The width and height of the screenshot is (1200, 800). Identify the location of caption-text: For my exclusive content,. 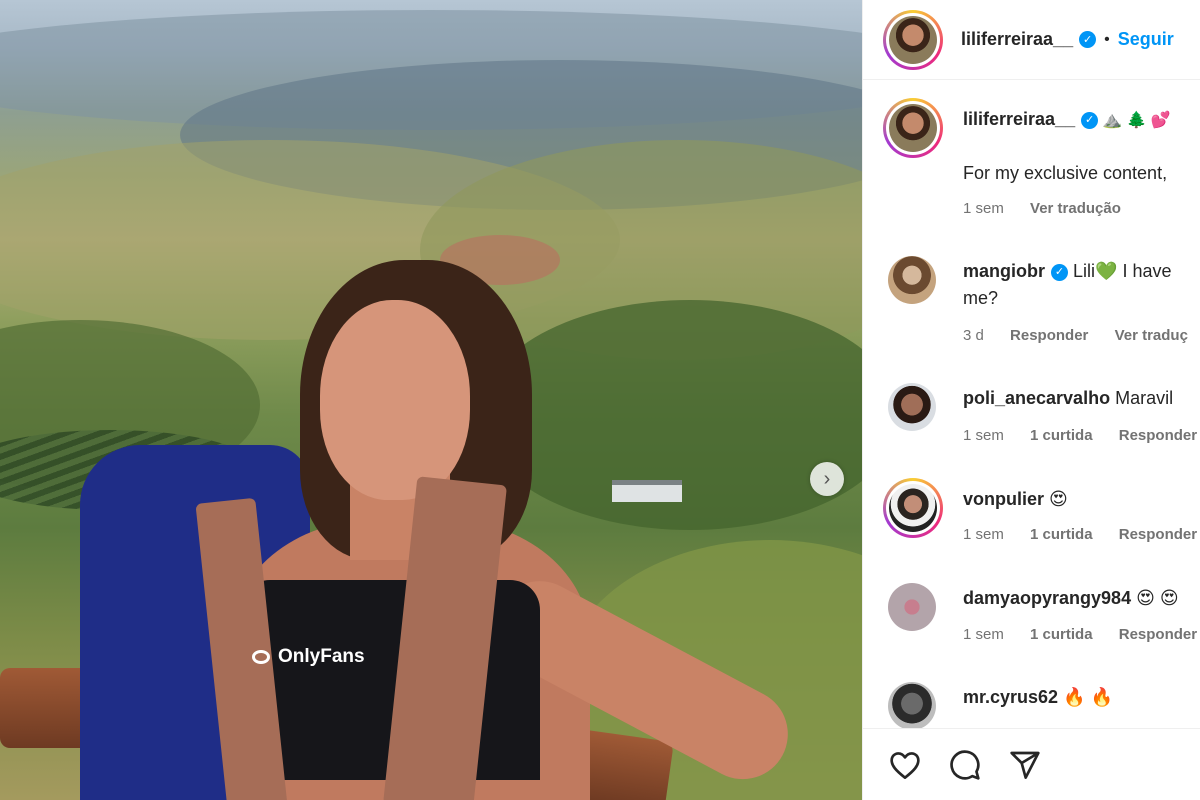
(1065, 173).